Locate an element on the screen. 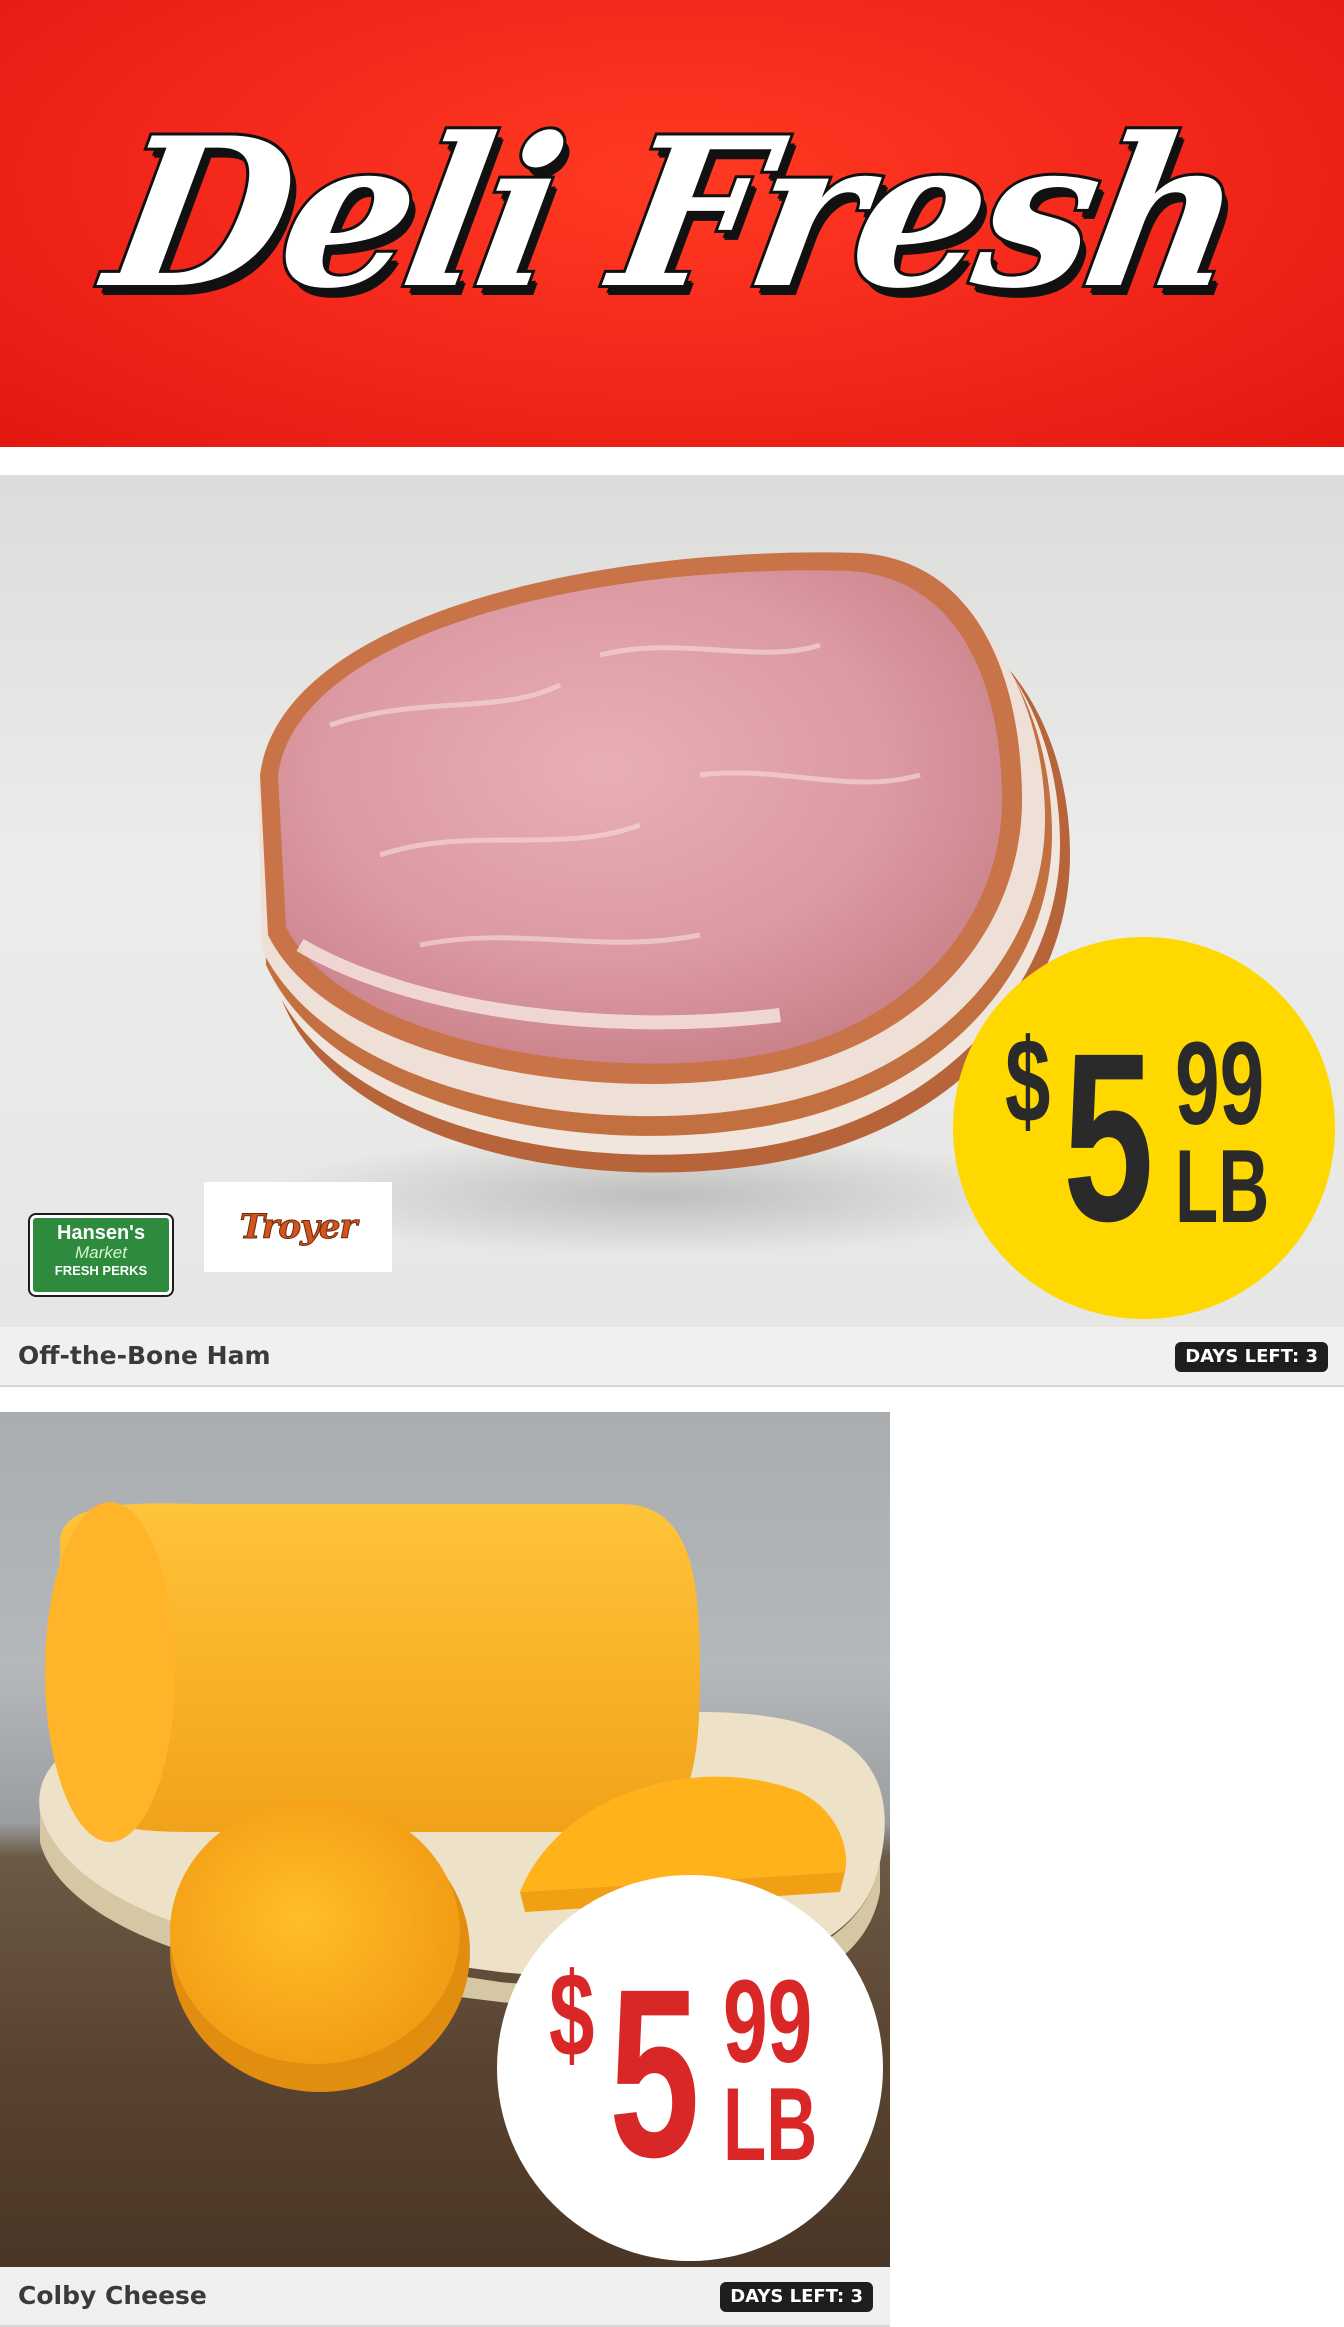 This screenshot has height=2327, width=1344. product-name: Colby Cheese is located at coordinates (112, 2295).